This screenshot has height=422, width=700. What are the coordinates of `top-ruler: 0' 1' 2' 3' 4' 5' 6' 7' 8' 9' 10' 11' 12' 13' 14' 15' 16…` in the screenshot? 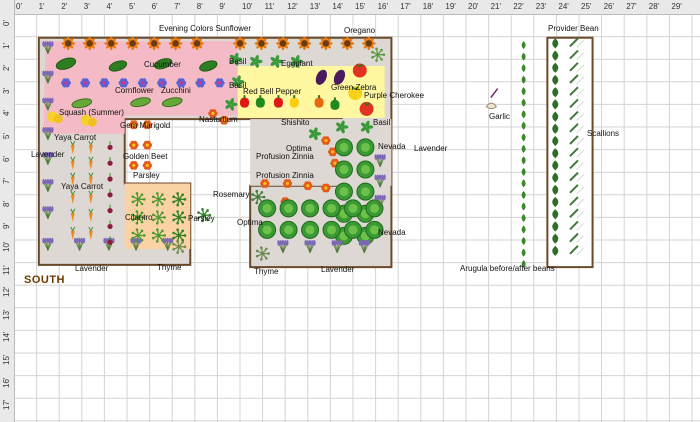 It's located at (350, 7).